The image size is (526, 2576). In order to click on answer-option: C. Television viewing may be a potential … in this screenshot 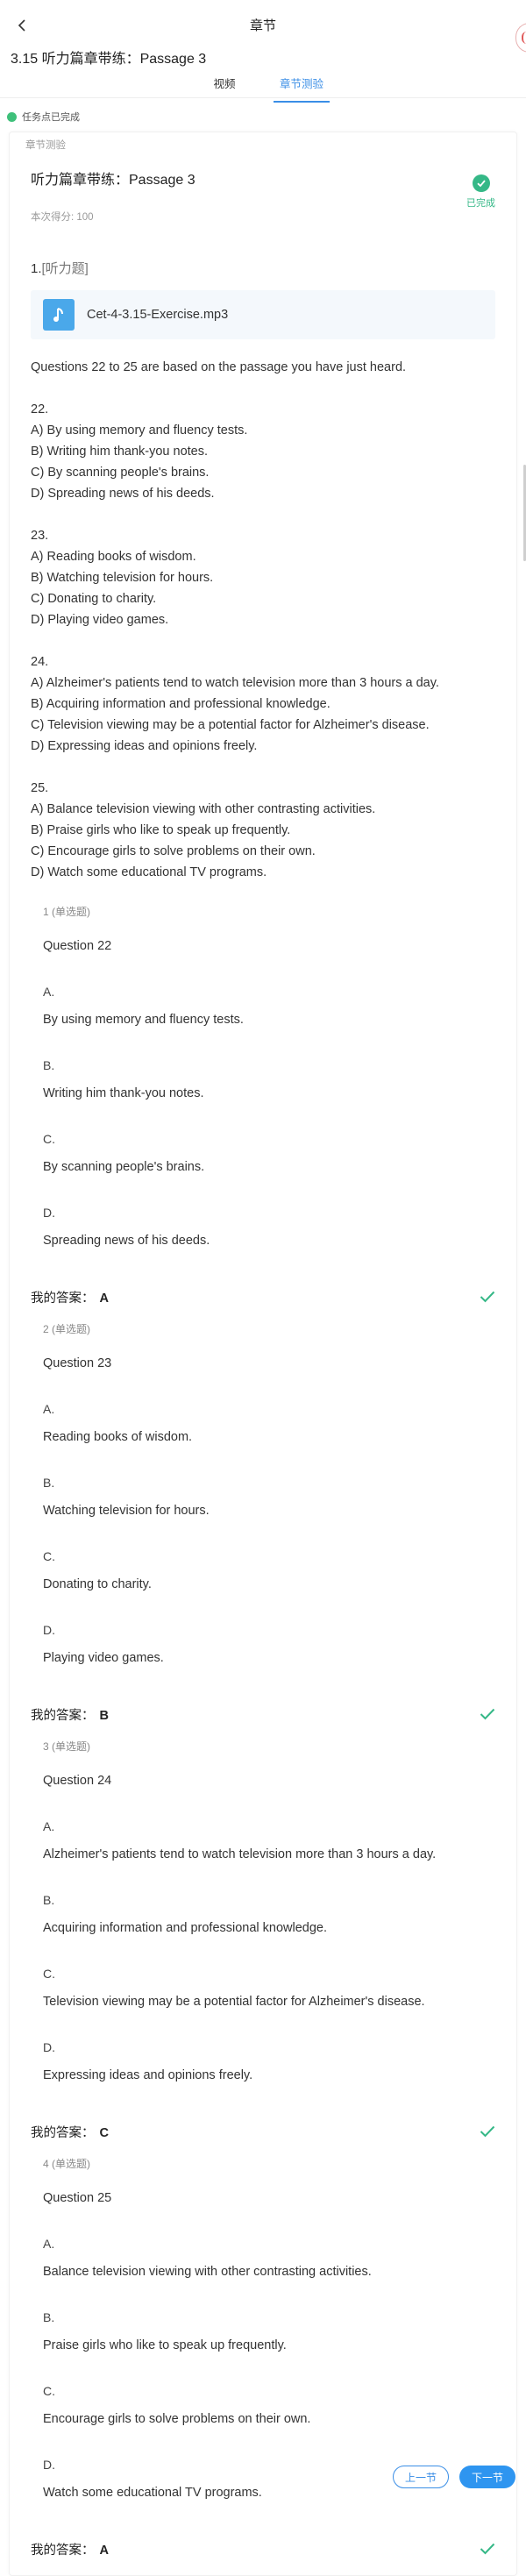, I will do `click(273, 1989)`.